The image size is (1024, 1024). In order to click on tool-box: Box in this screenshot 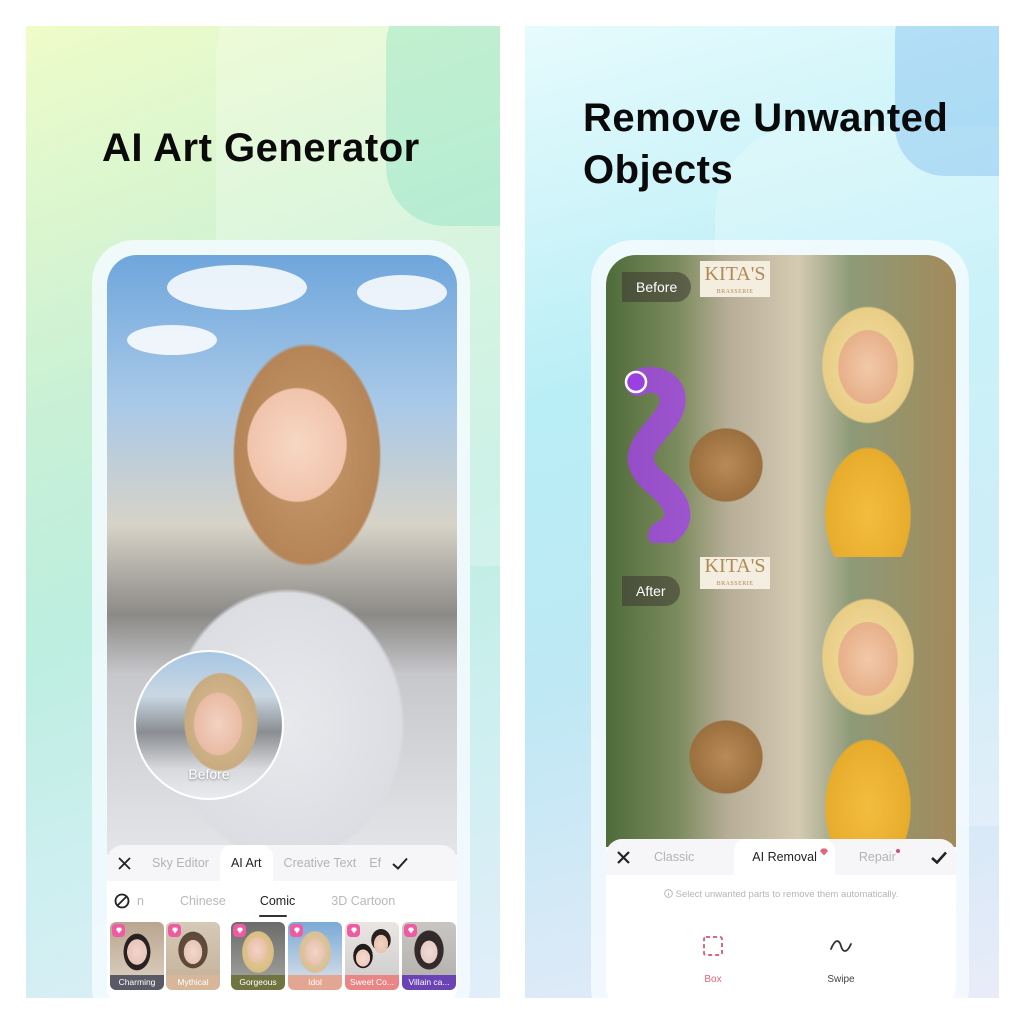, I will do `click(713, 960)`.